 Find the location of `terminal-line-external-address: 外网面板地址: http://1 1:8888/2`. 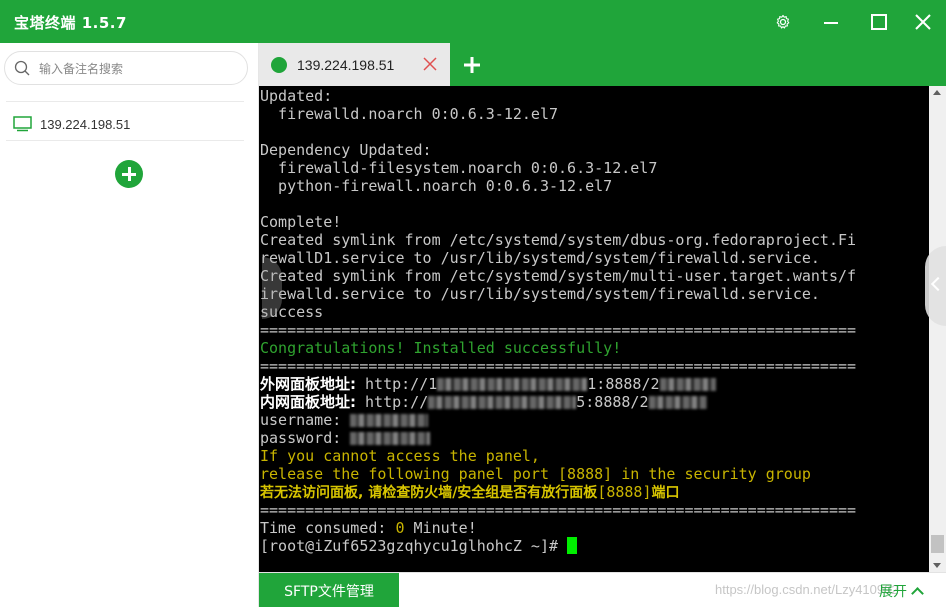

terminal-line-external-address: 外网面板地址: http://1 1:8888/2 is located at coordinates (594, 384).